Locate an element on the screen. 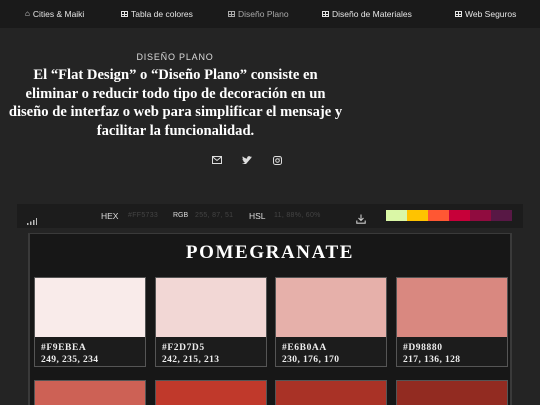 The image size is (540, 405). download-icon is located at coordinates (361, 220).